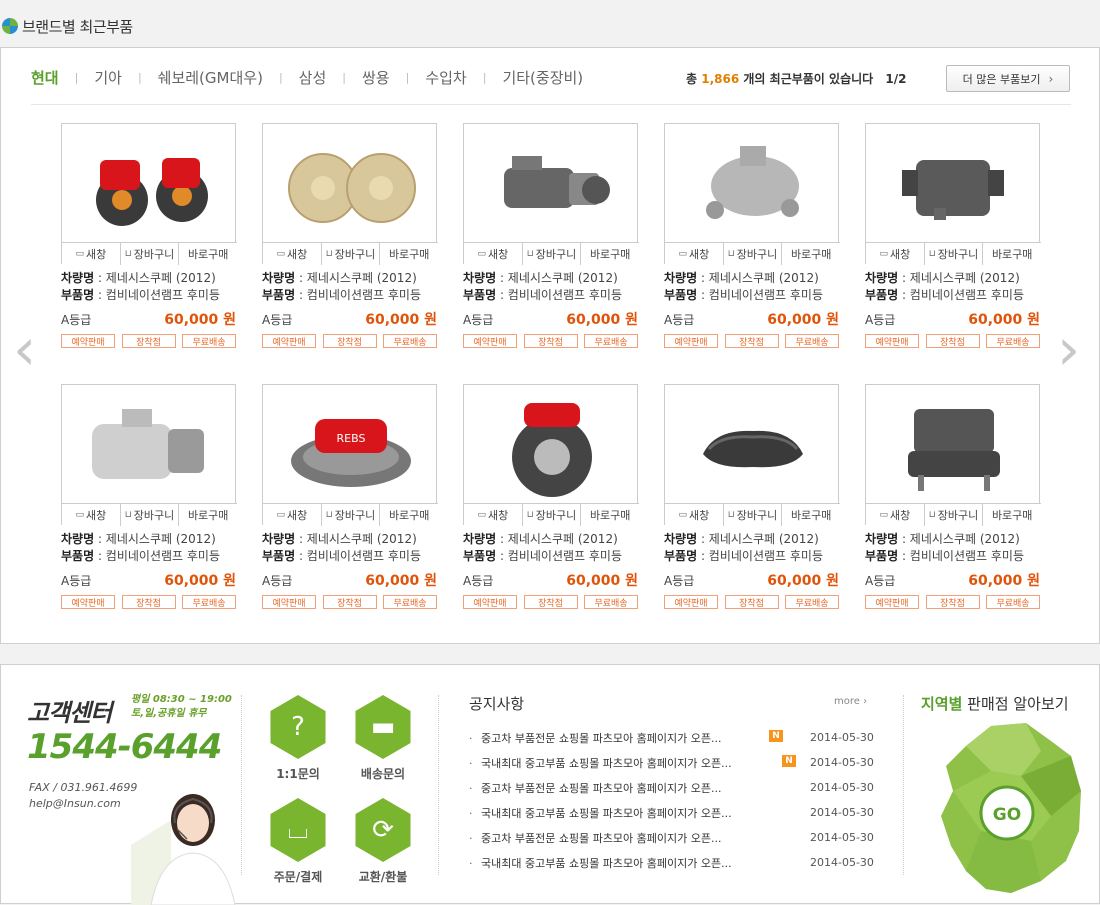 The image size is (1100, 905). What do you see at coordinates (350, 455) in the screenshot?
I see `product-thumbnail: REBS ▭ 새창 ⊔ 장바구니 바로구매` at bounding box center [350, 455].